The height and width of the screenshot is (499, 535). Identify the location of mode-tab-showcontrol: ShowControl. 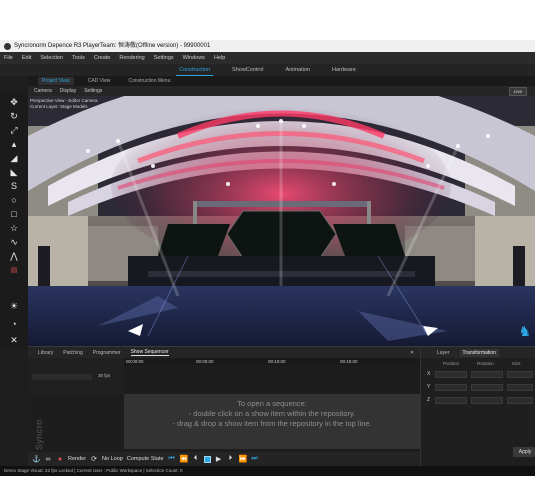
(248, 70).